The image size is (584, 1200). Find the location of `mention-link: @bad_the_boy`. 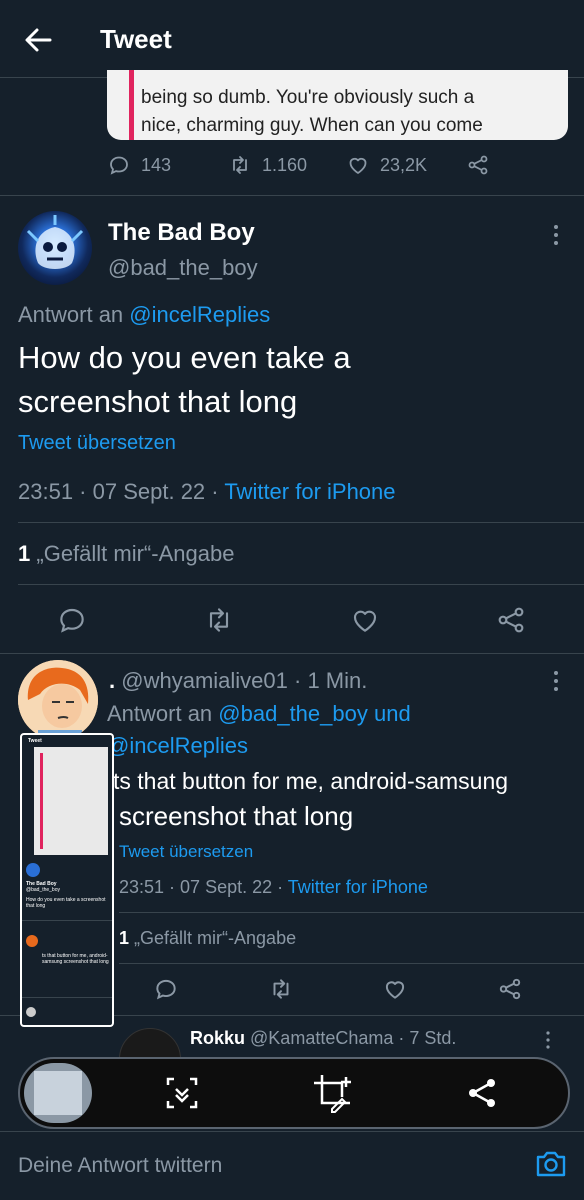

mention-link: @bad_the_boy is located at coordinates (293, 713).